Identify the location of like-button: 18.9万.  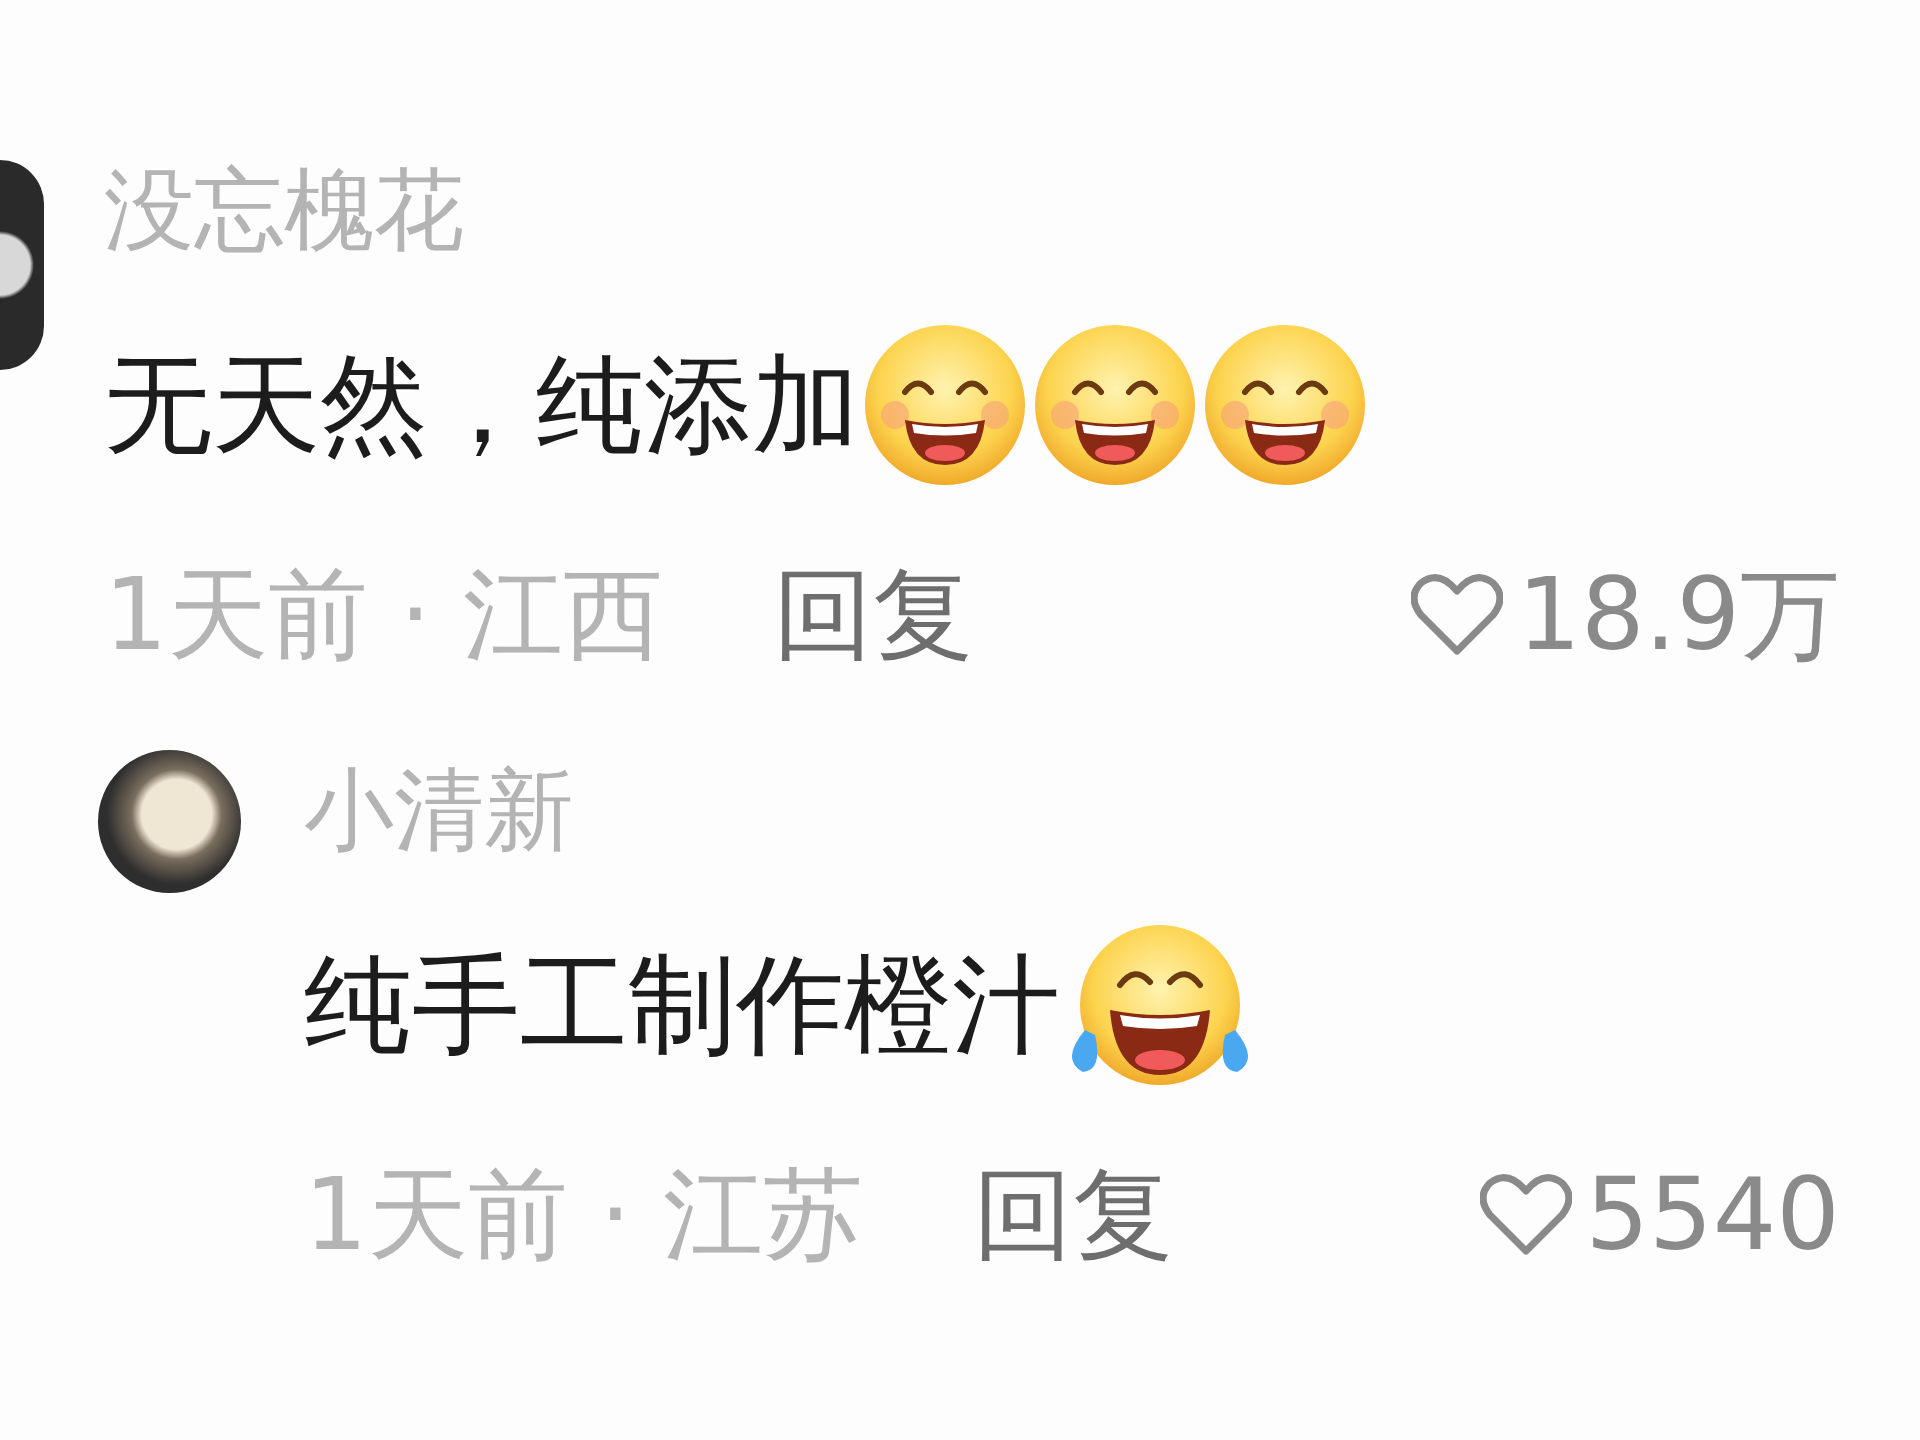
(1625, 615).